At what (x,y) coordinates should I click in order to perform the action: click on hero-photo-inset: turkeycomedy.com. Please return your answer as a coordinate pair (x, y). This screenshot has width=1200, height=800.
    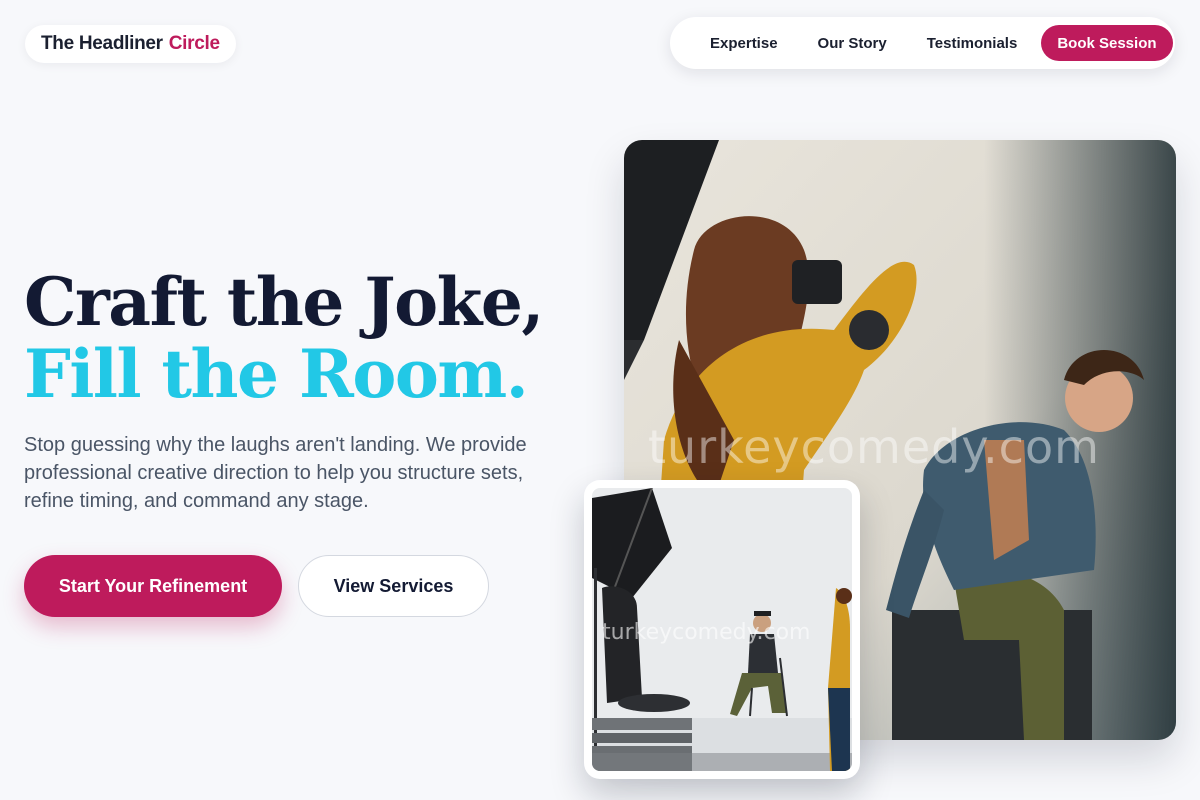
    Looking at the image, I should click on (722, 629).